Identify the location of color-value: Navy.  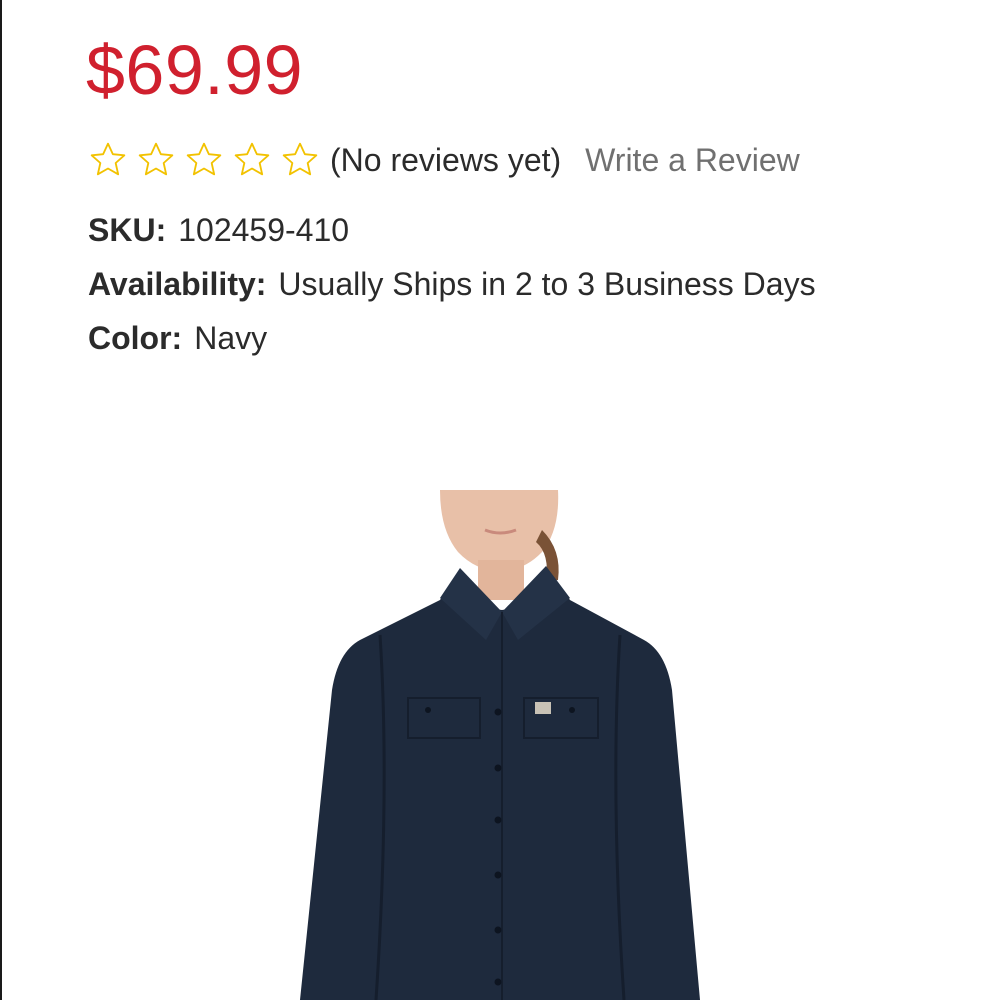
(231, 338).